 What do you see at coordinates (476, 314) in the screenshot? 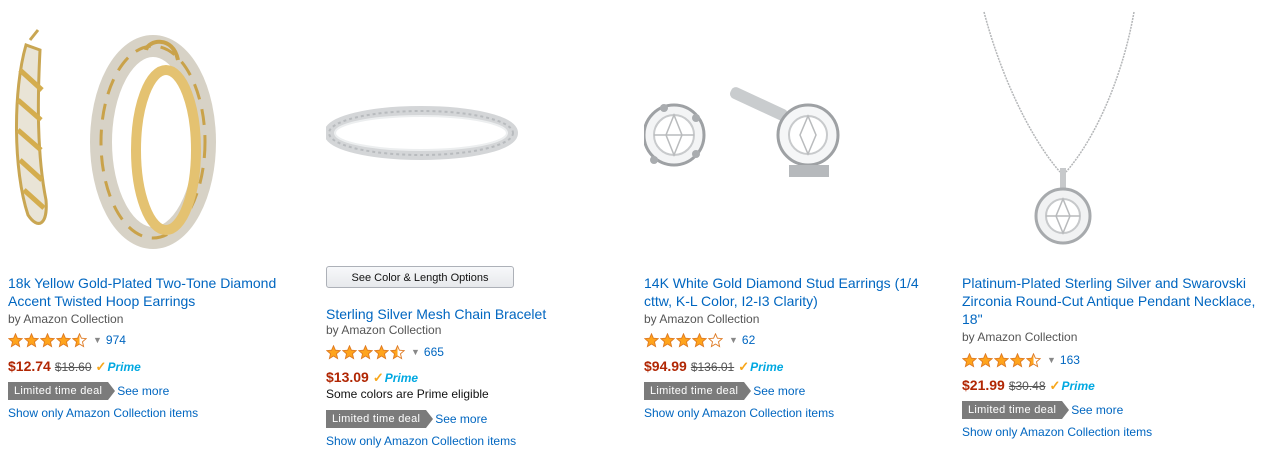
I see `product-title: Sterling Silver Mesh Chain Bracelet` at bounding box center [476, 314].